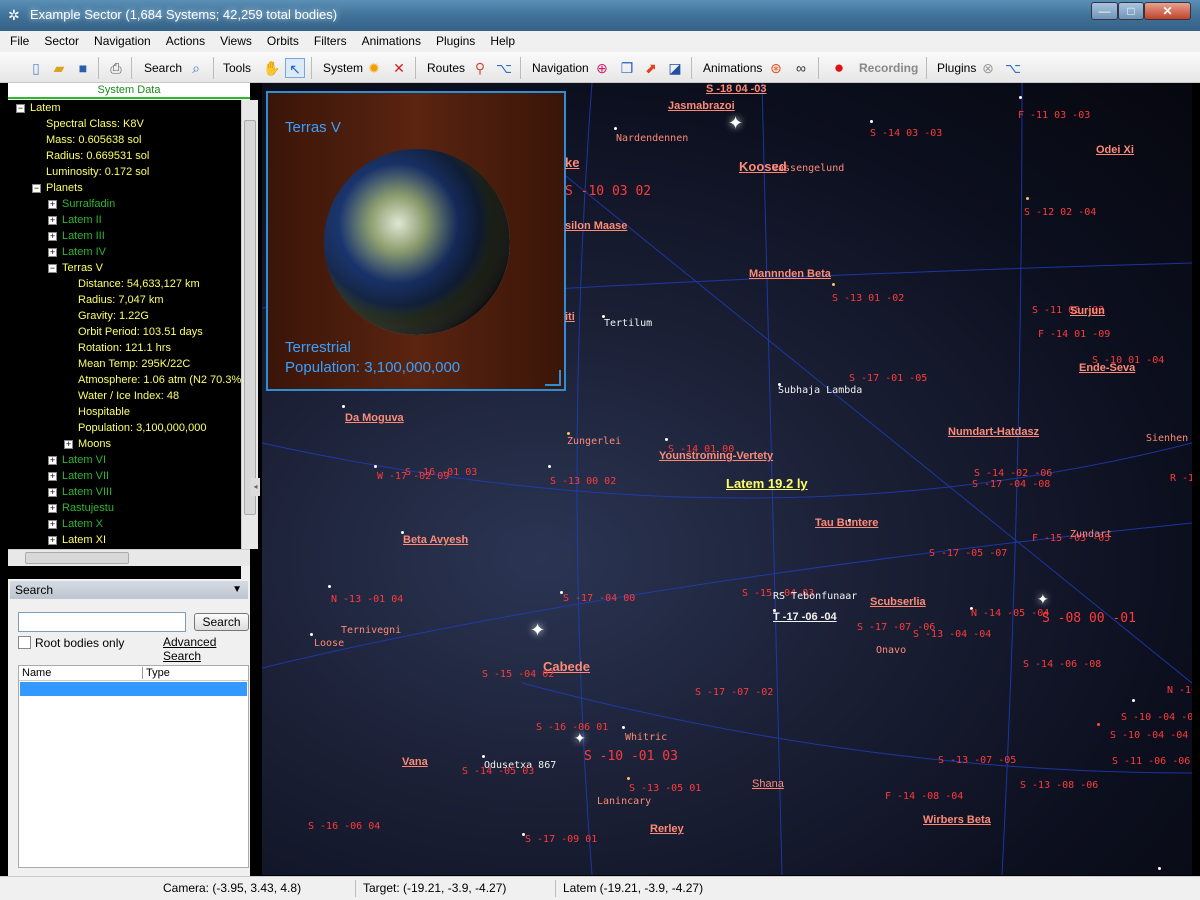 Image resolution: width=1200 pixels, height=900 pixels. Describe the element at coordinates (328, 39) in the screenshot. I see `menu-filters: Filters` at that location.